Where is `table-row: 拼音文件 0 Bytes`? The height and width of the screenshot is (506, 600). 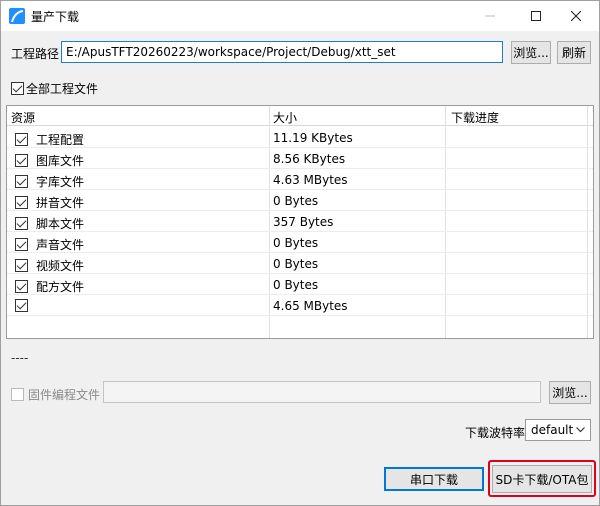 table-row: 拼音文件 0 Bytes is located at coordinates (300, 200).